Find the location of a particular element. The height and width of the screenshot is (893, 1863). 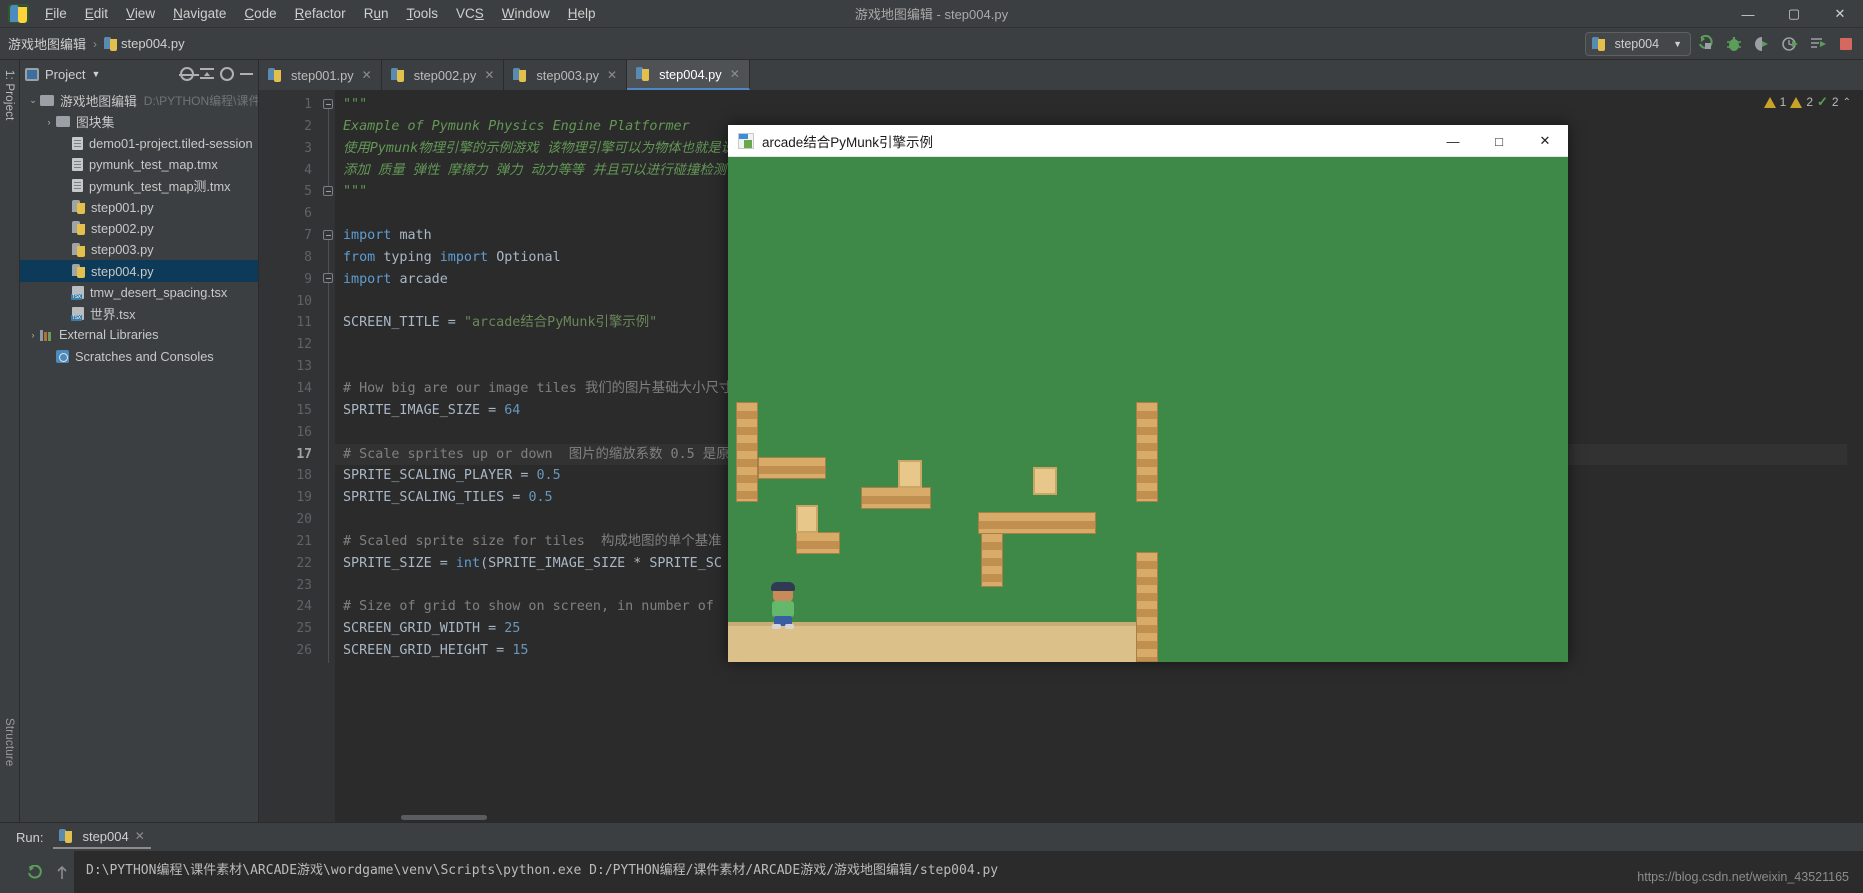

run-button is located at coordinates (1706, 44).